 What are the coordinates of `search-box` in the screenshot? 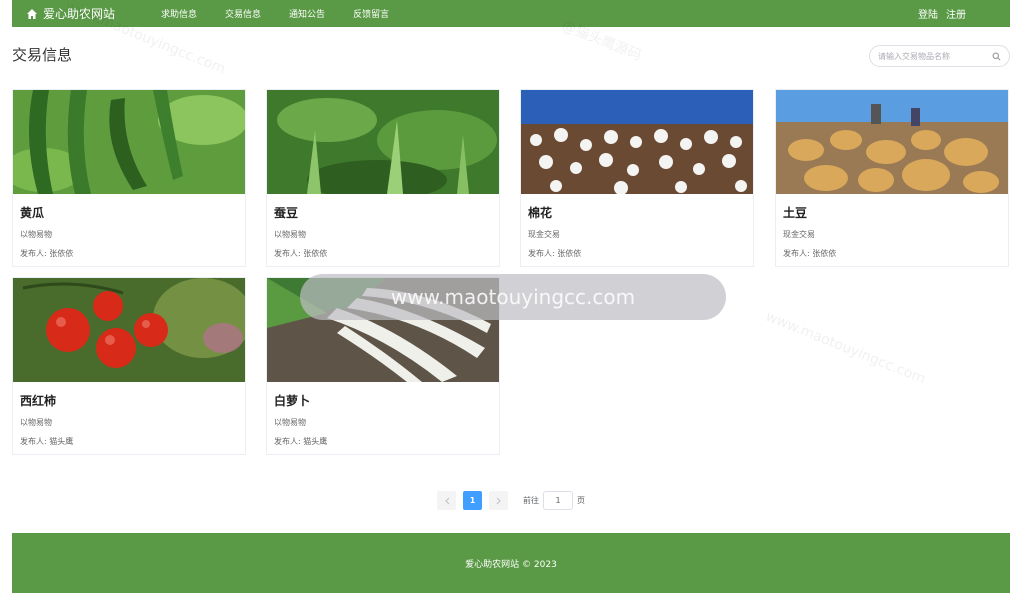 It's located at (939, 56).